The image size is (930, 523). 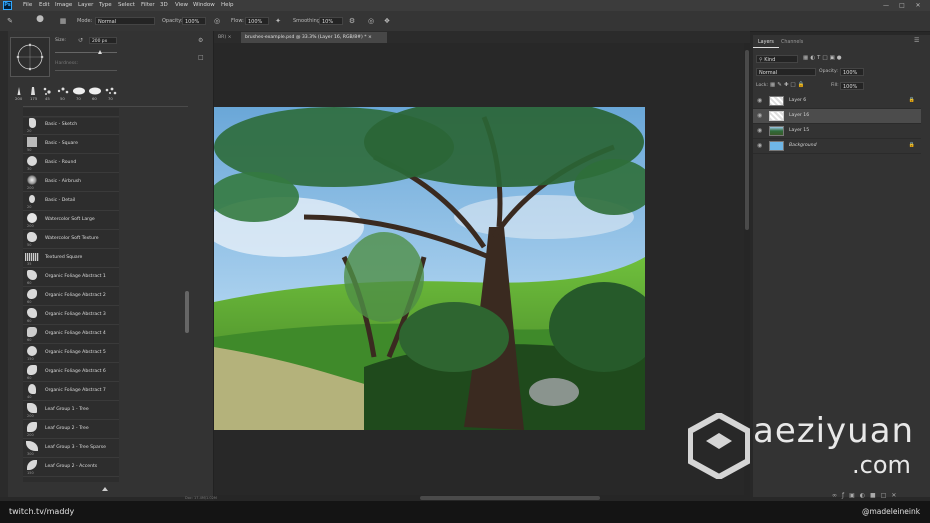 What do you see at coordinates (71, 258) in the screenshot?
I see `brush-row-textured-square: 35 Textured Square` at bounding box center [71, 258].